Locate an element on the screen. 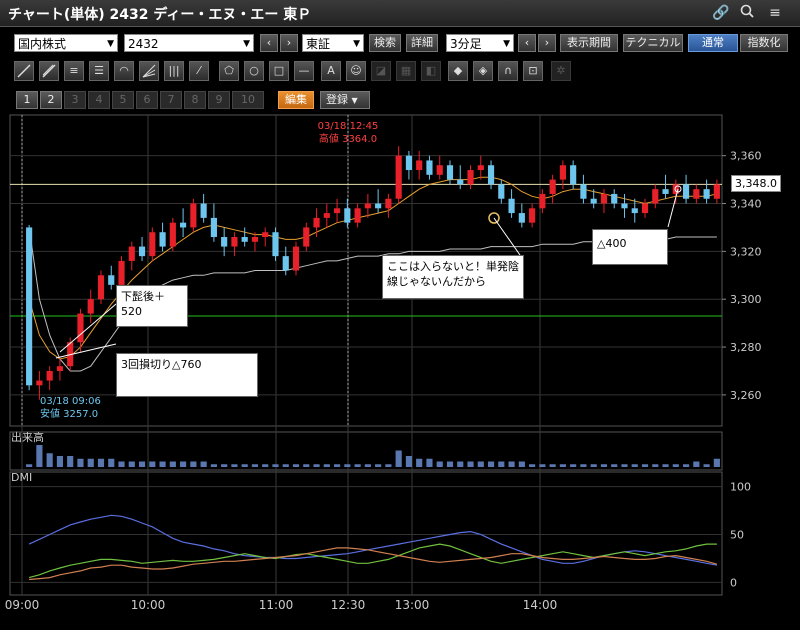 The height and width of the screenshot is (630, 800). page-5-button: 5 is located at coordinates (123, 100).